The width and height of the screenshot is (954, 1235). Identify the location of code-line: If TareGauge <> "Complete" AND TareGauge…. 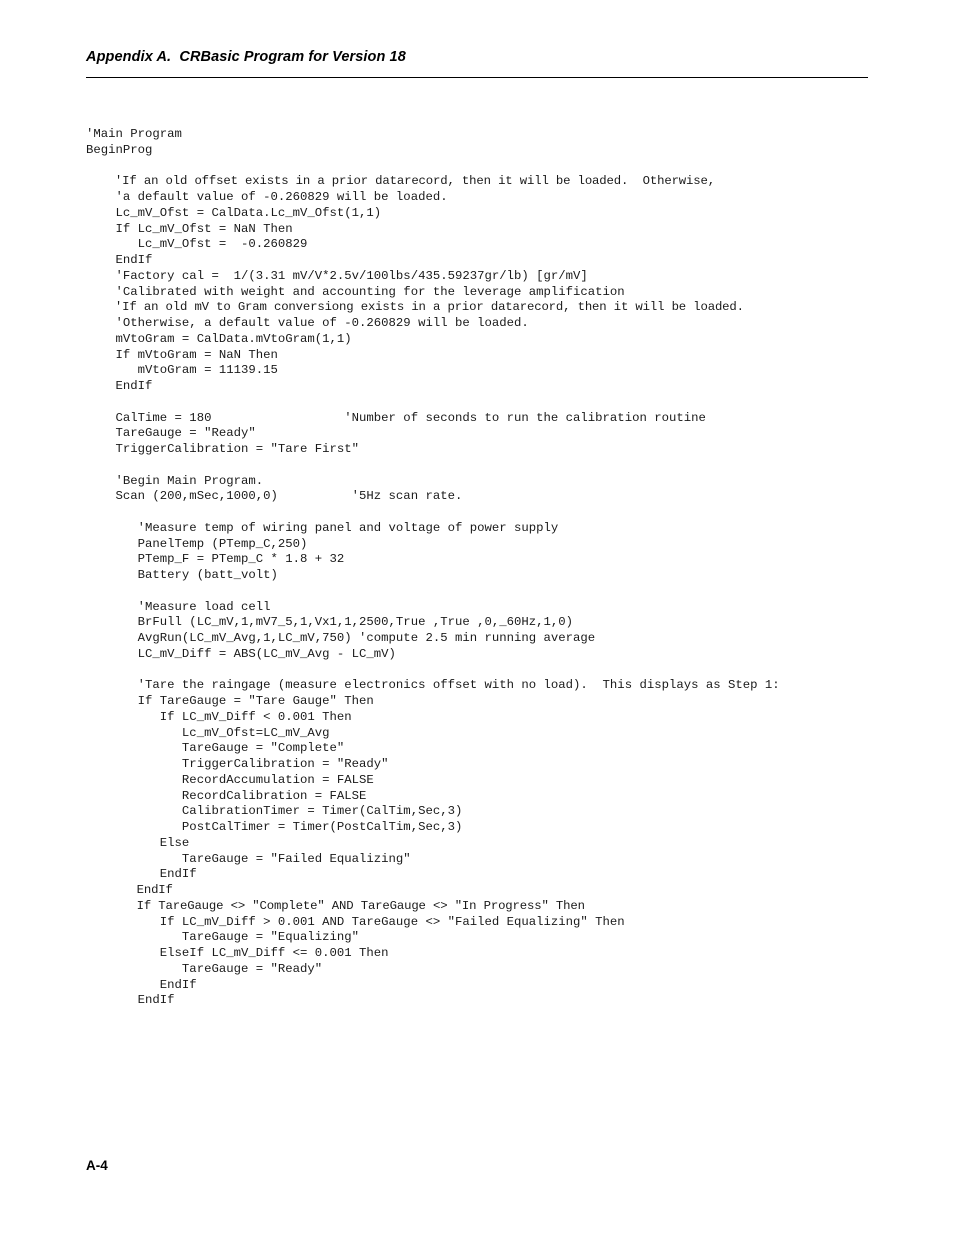
(335, 905).